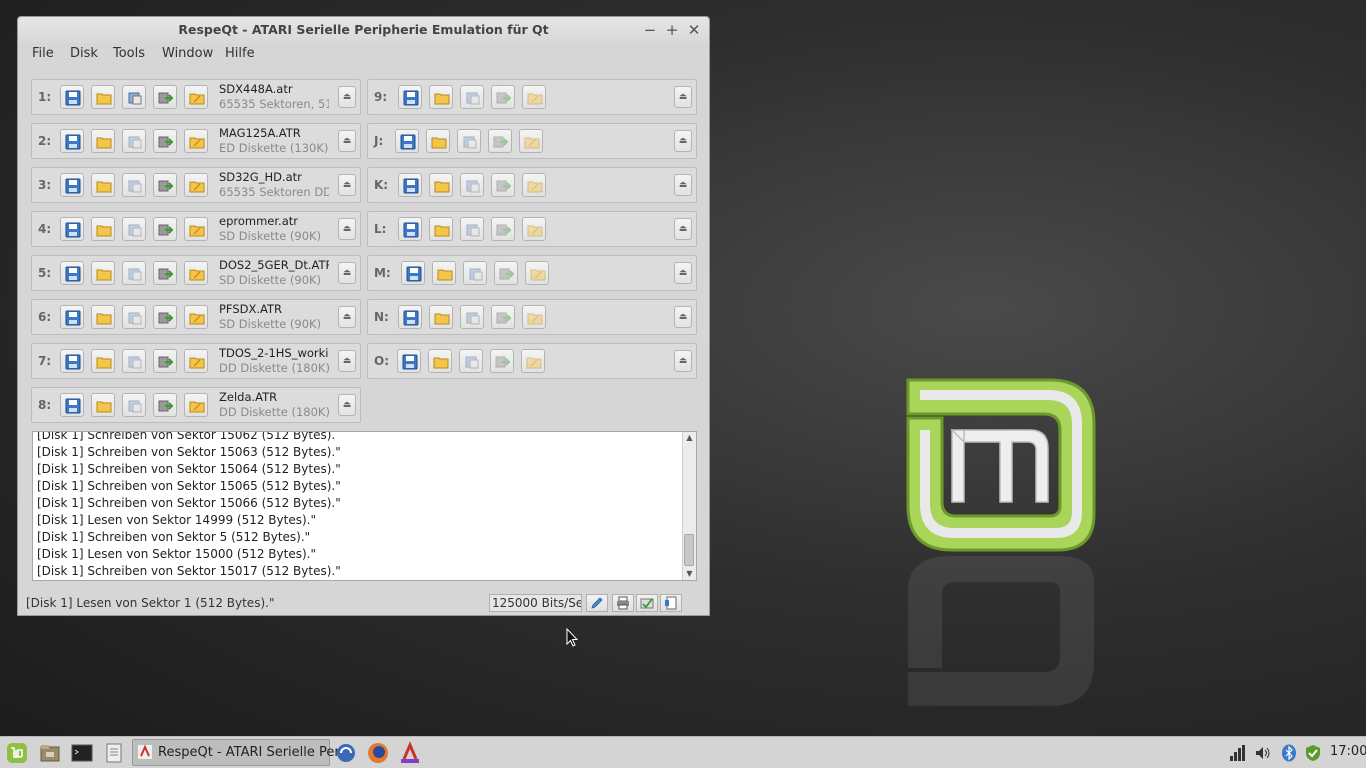 This screenshot has height=768, width=1366. What do you see at coordinates (689, 506) in the screenshot?
I see `log-scrollbar: ▲ ▼` at bounding box center [689, 506].